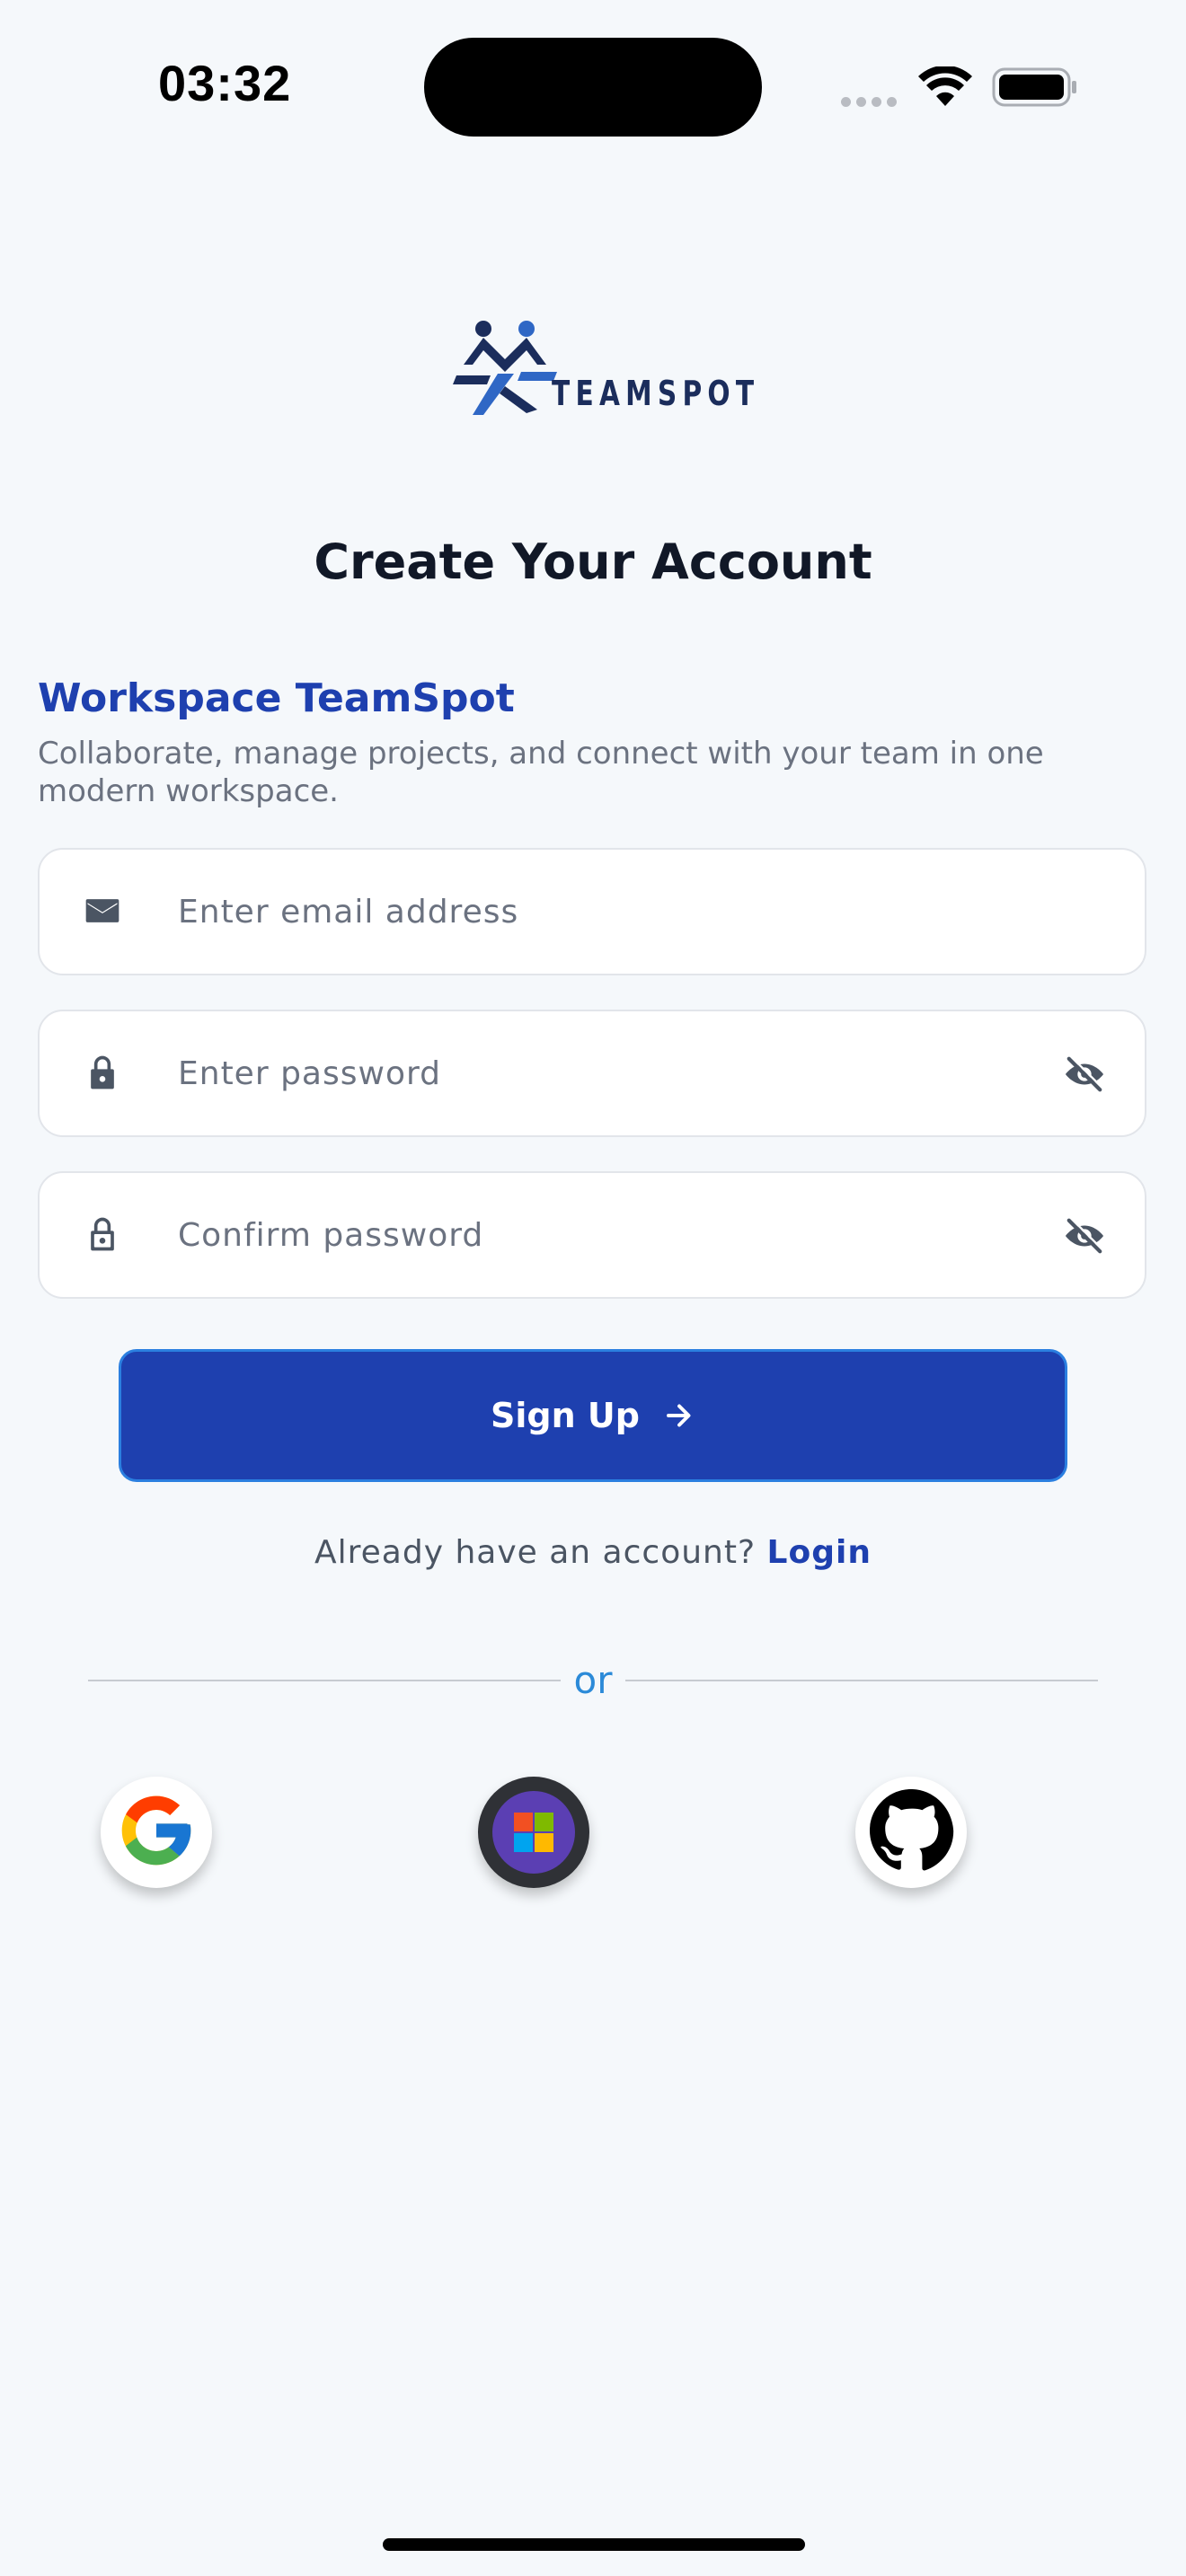  Describe the element at coordinates (656, 393) in the screenshot. I see `logo-wordmark: TEAMSPOT` at that location.